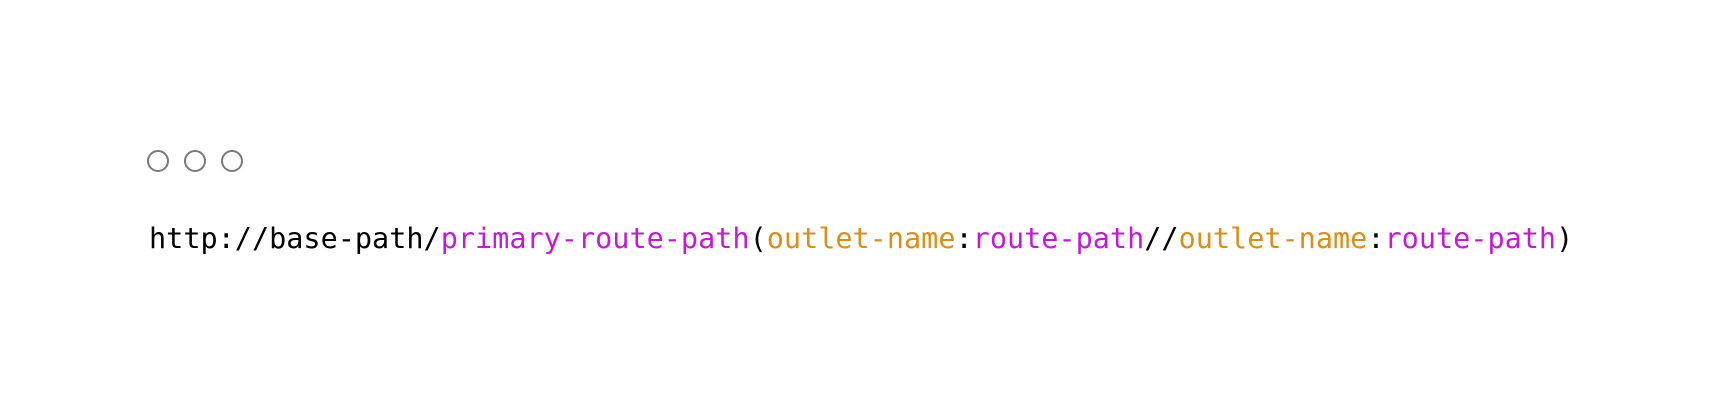 This screenshot has width=1710, height=418. Describe the element at coordinates (295, 238) in the screenshot. I see `url-base-segment: http://base-path/` at that location.